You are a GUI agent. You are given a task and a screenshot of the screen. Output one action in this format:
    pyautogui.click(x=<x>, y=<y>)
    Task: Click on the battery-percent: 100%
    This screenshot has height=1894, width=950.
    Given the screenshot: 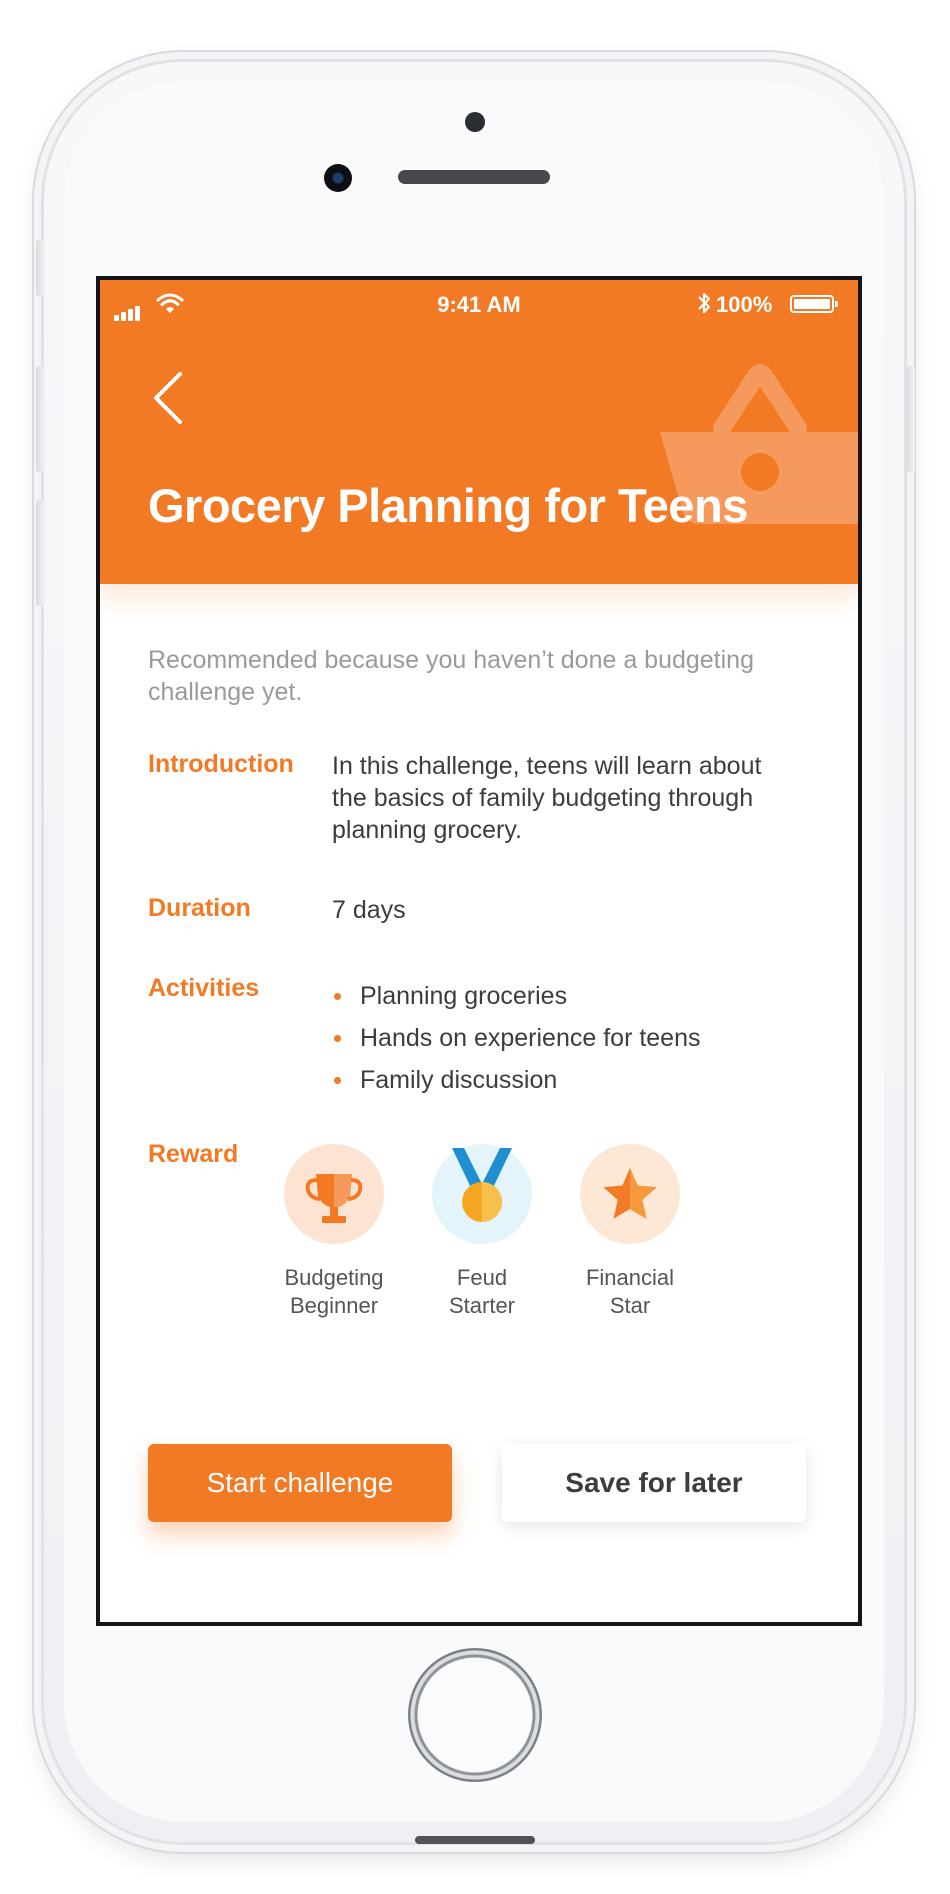 What is the action you would take?
    pyautogui.click(x=744, y=304)
    